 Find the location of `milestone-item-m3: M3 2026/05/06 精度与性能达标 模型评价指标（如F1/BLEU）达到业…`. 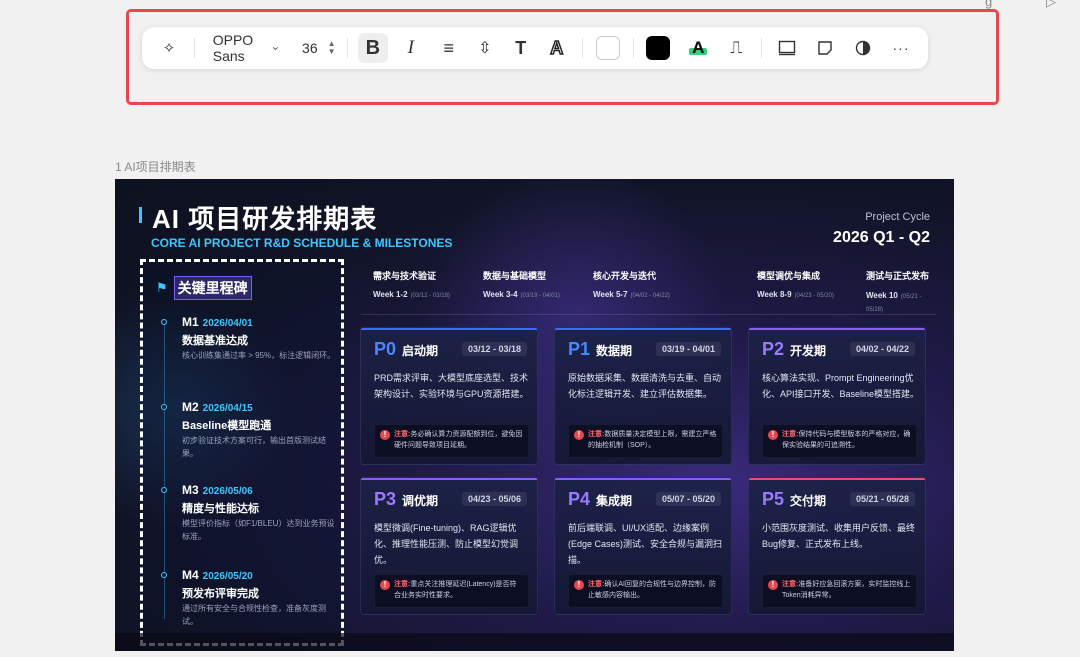

milestone-item-m3: M3 2026/05/06 精度与性能达标 模型评价指标（如F1/BLEU）达到业… is located at coordinates (247, 523).